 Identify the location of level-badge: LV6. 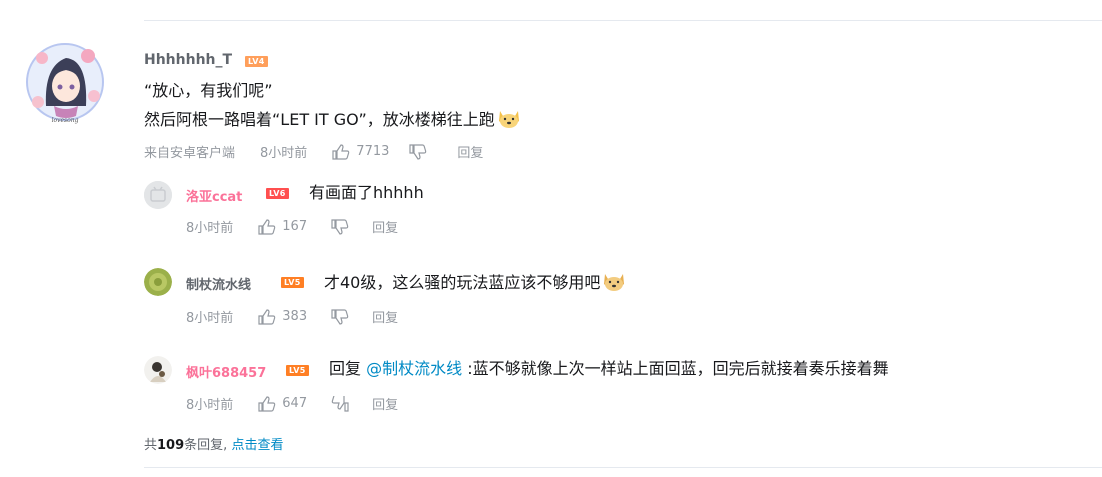
(277, 193).